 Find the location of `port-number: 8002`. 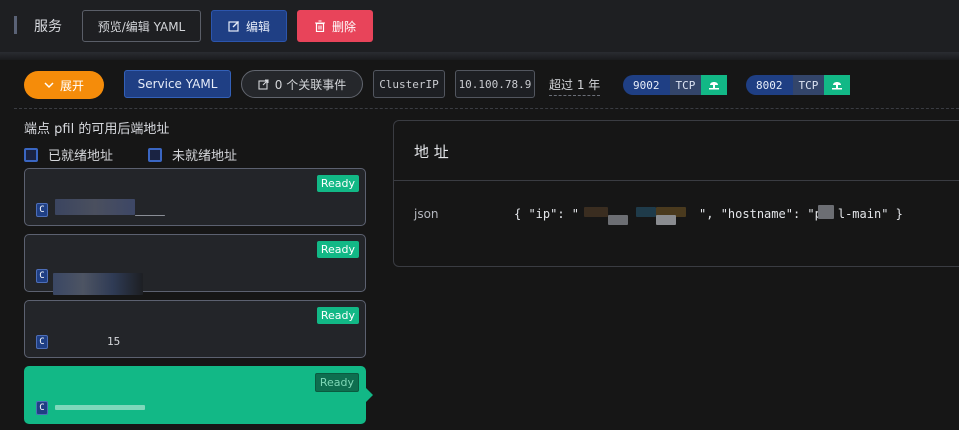

port-number: 8002 is located at coordinates (769, 85).